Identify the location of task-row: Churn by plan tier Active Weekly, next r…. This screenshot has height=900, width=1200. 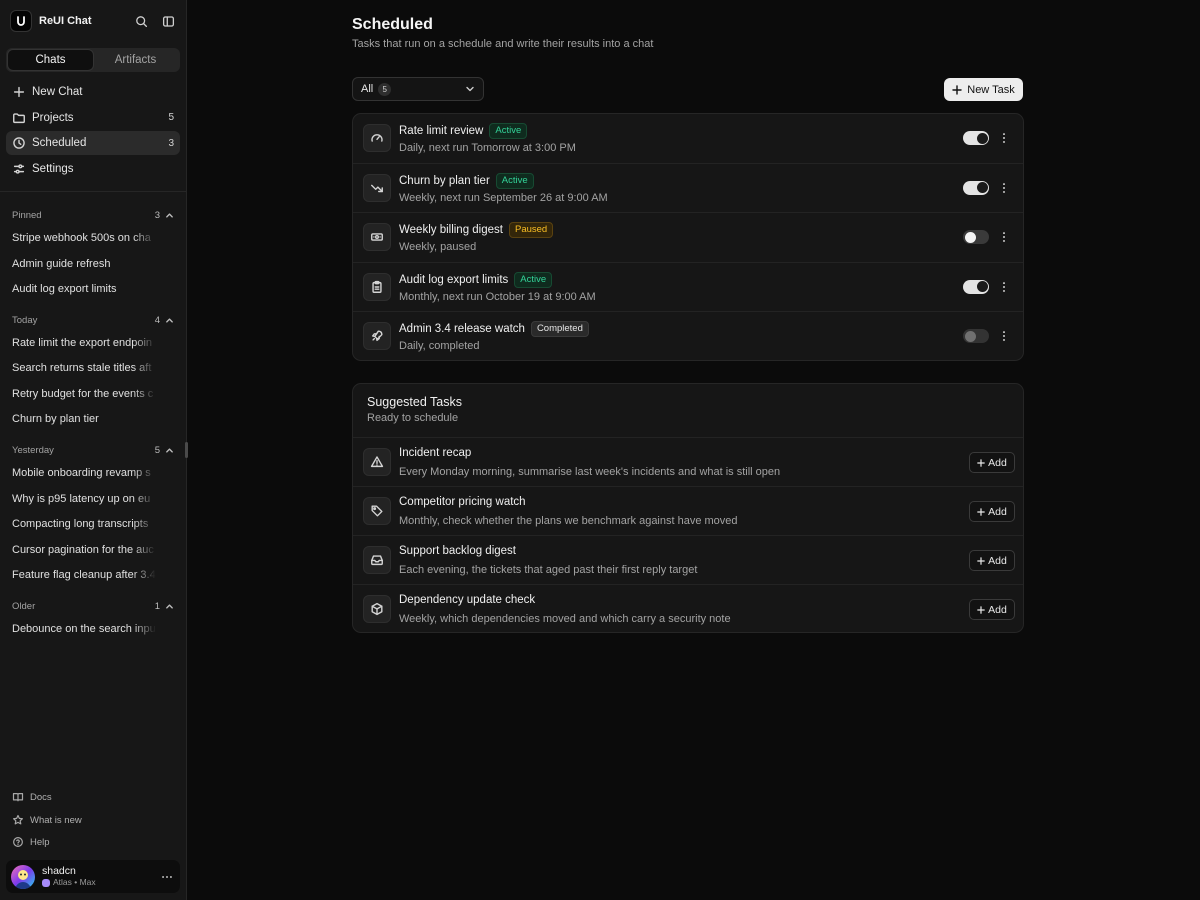
(688, 188).